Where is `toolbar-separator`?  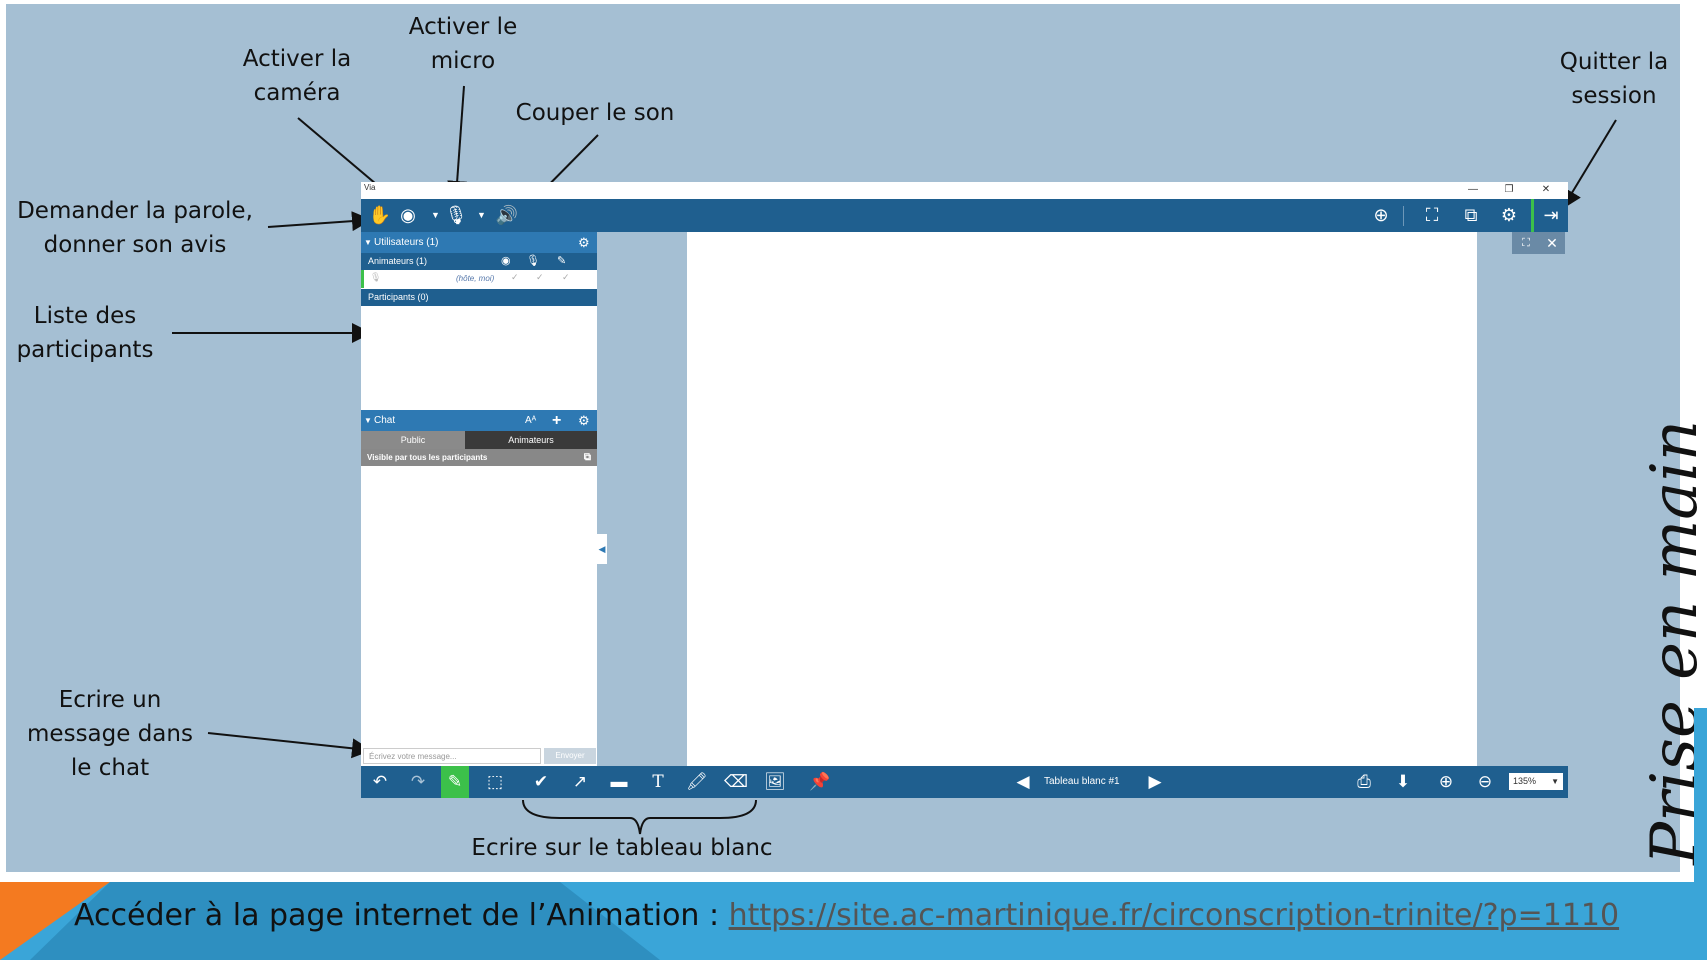
toolbar-separator is located at coordinates (1403, 216).